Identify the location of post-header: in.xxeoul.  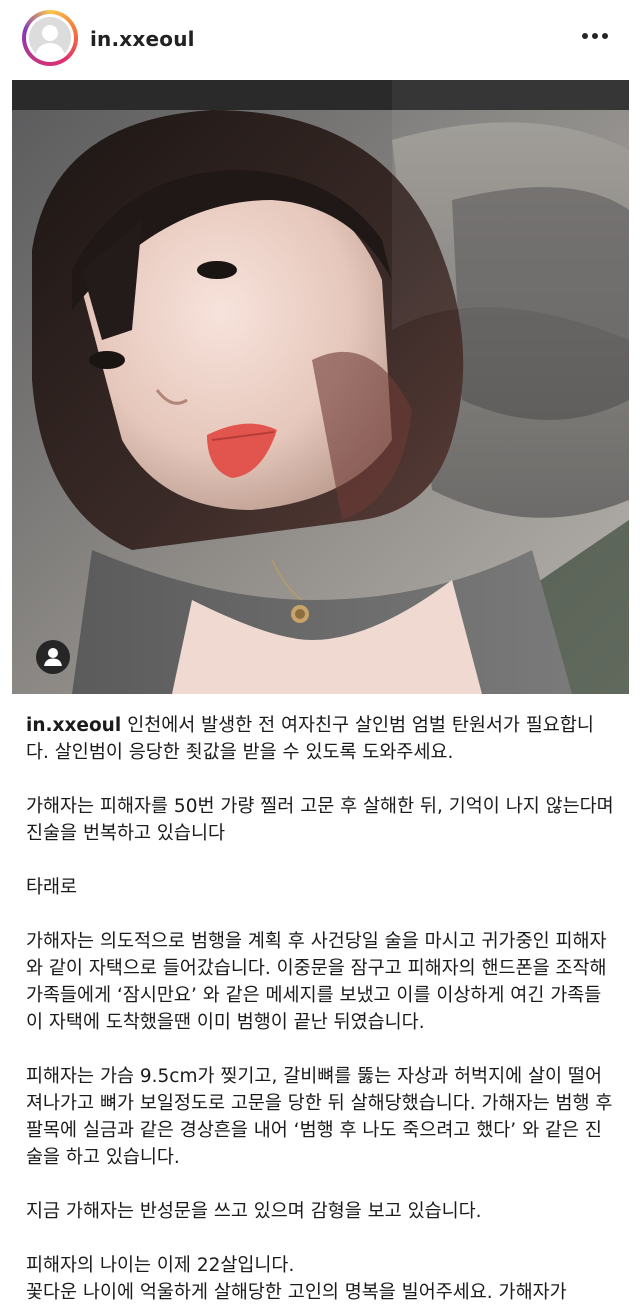
(320, 39).